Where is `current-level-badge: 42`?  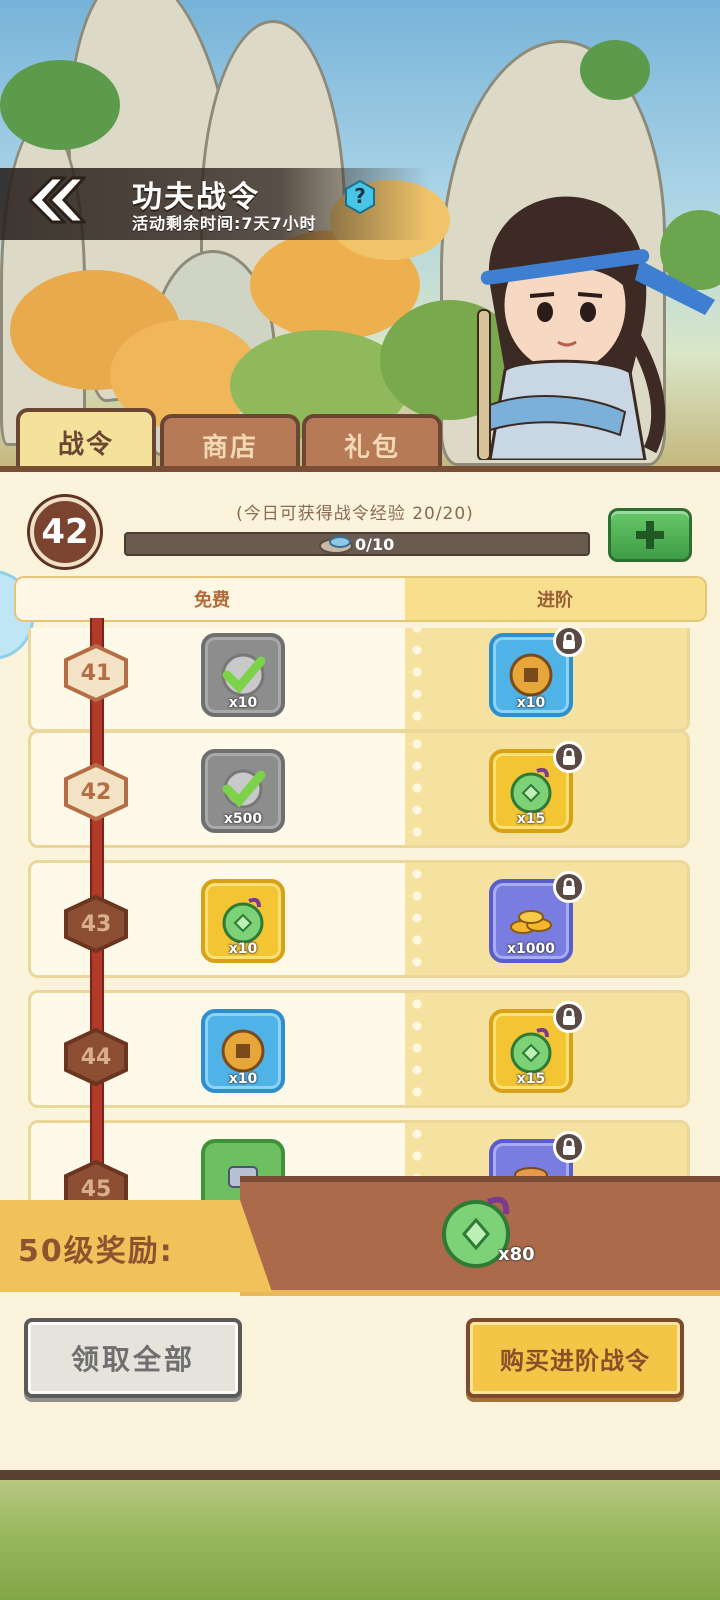
current-level-badge: 42 is located at coordinates (65, 532).